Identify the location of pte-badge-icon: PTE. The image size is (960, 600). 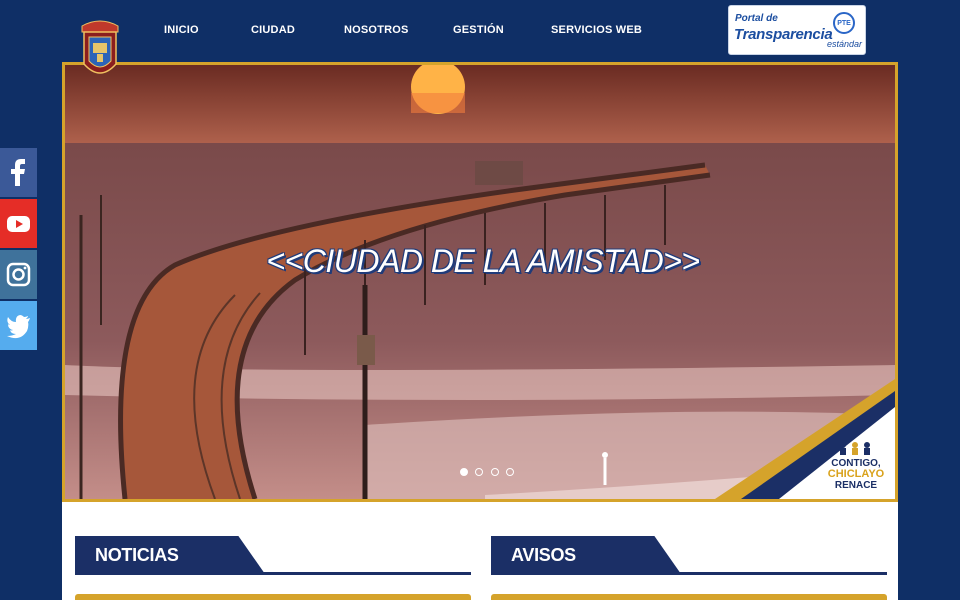
(844, 23).